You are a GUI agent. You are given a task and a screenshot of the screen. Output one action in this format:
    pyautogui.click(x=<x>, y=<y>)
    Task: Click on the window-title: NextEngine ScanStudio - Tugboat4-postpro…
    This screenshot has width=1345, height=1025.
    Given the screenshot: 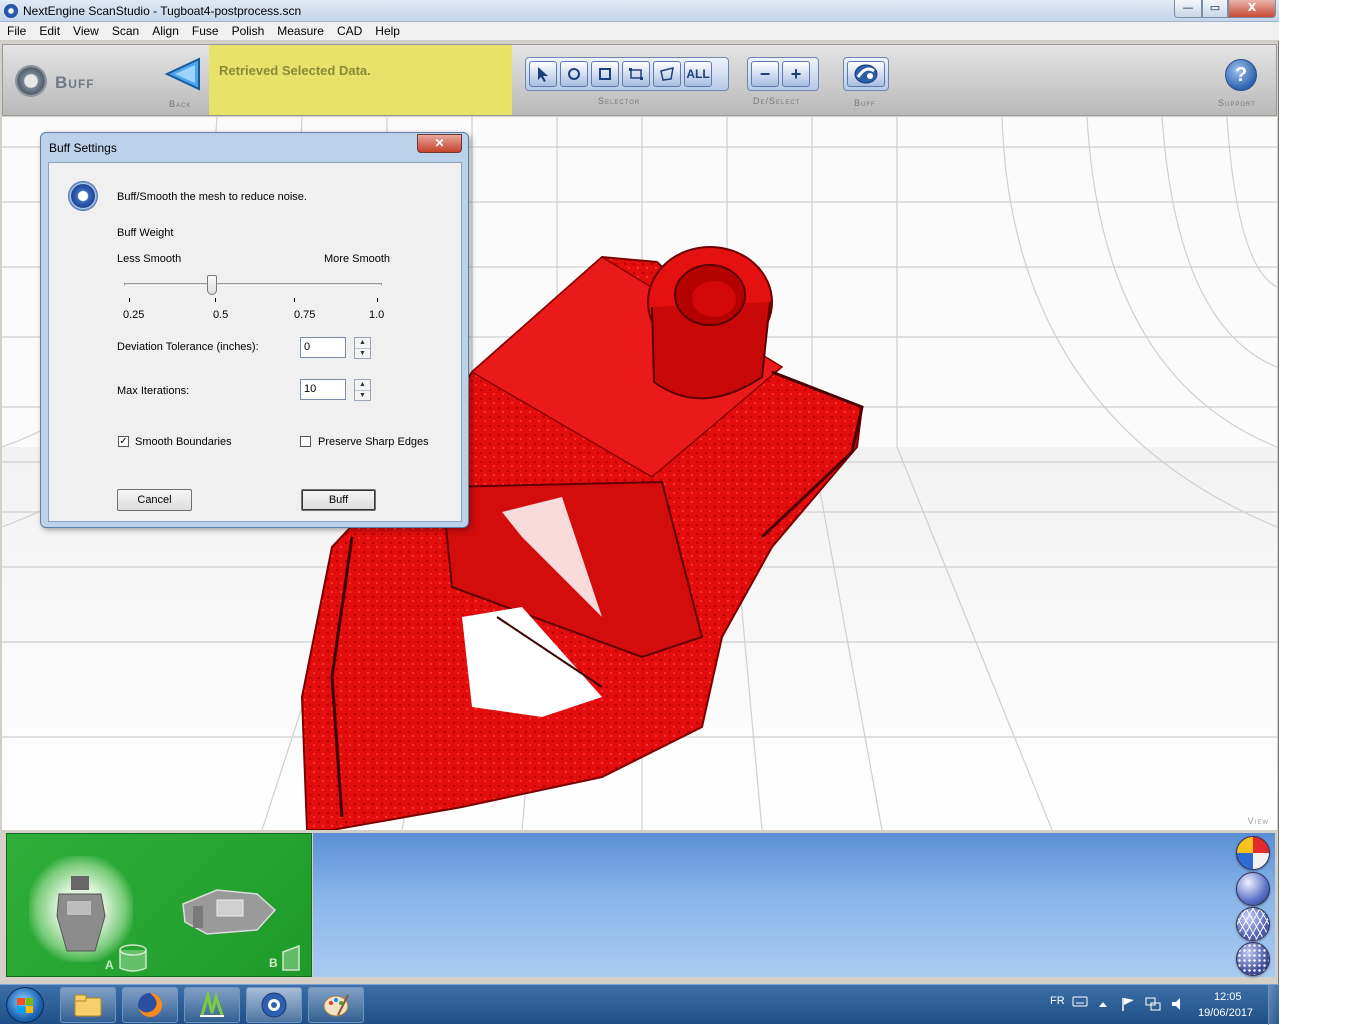 What is the action you would take?
    pyautogui.click(x=162, y=11)
    